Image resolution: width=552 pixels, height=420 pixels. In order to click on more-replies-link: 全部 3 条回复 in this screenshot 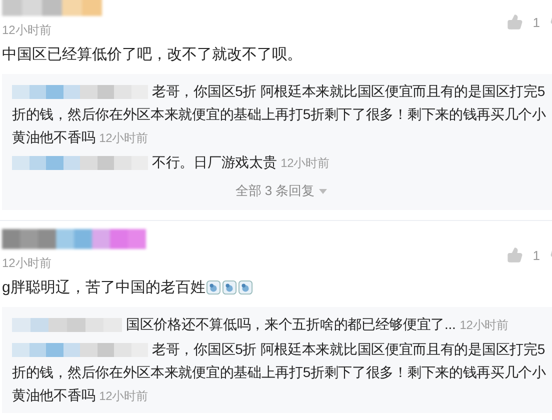, I will do `click(281, 191)`.